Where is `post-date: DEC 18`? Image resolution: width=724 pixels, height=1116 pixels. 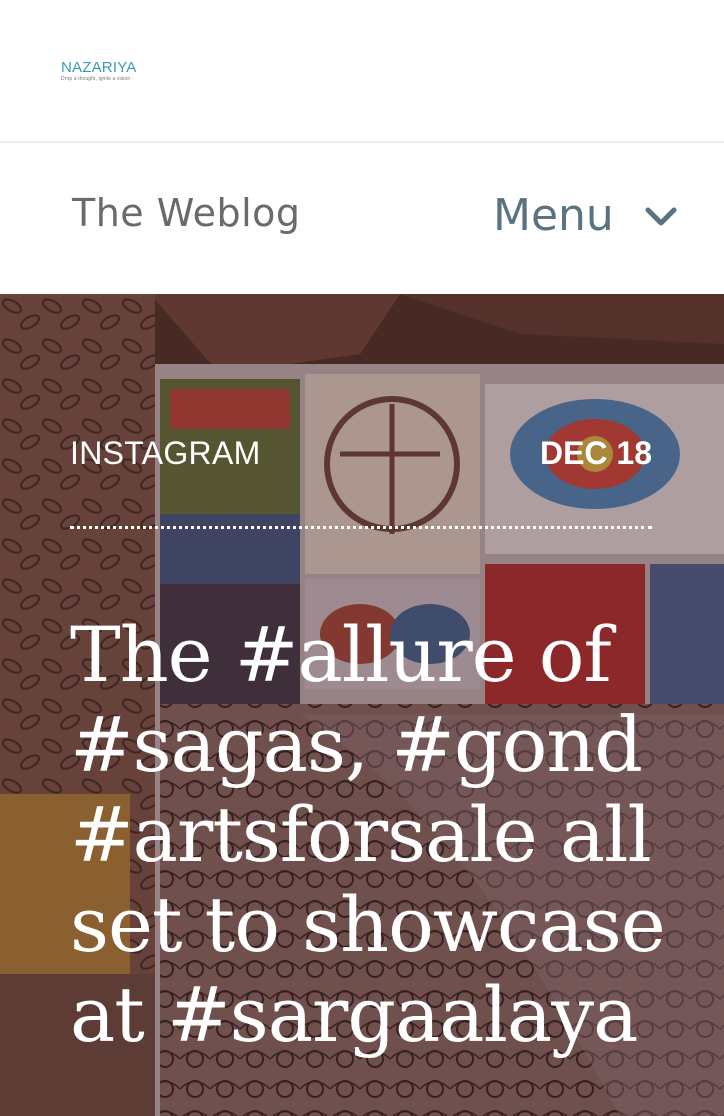 post-date: DEC 18 is located at coordinates (595, 453).